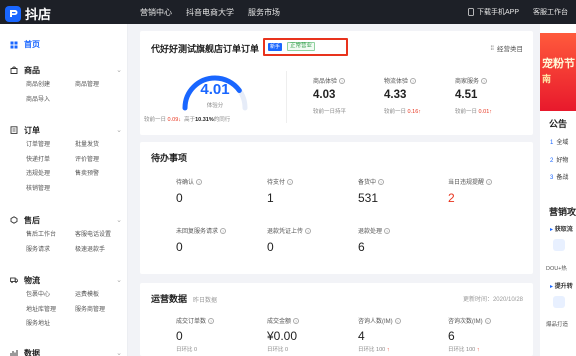 The width and height of the screenshot is (576, 356). I want to click on sidebar-group-goods: 商品 ⌄ 商品创建 商品管理 商品导入, so click(66, 85).